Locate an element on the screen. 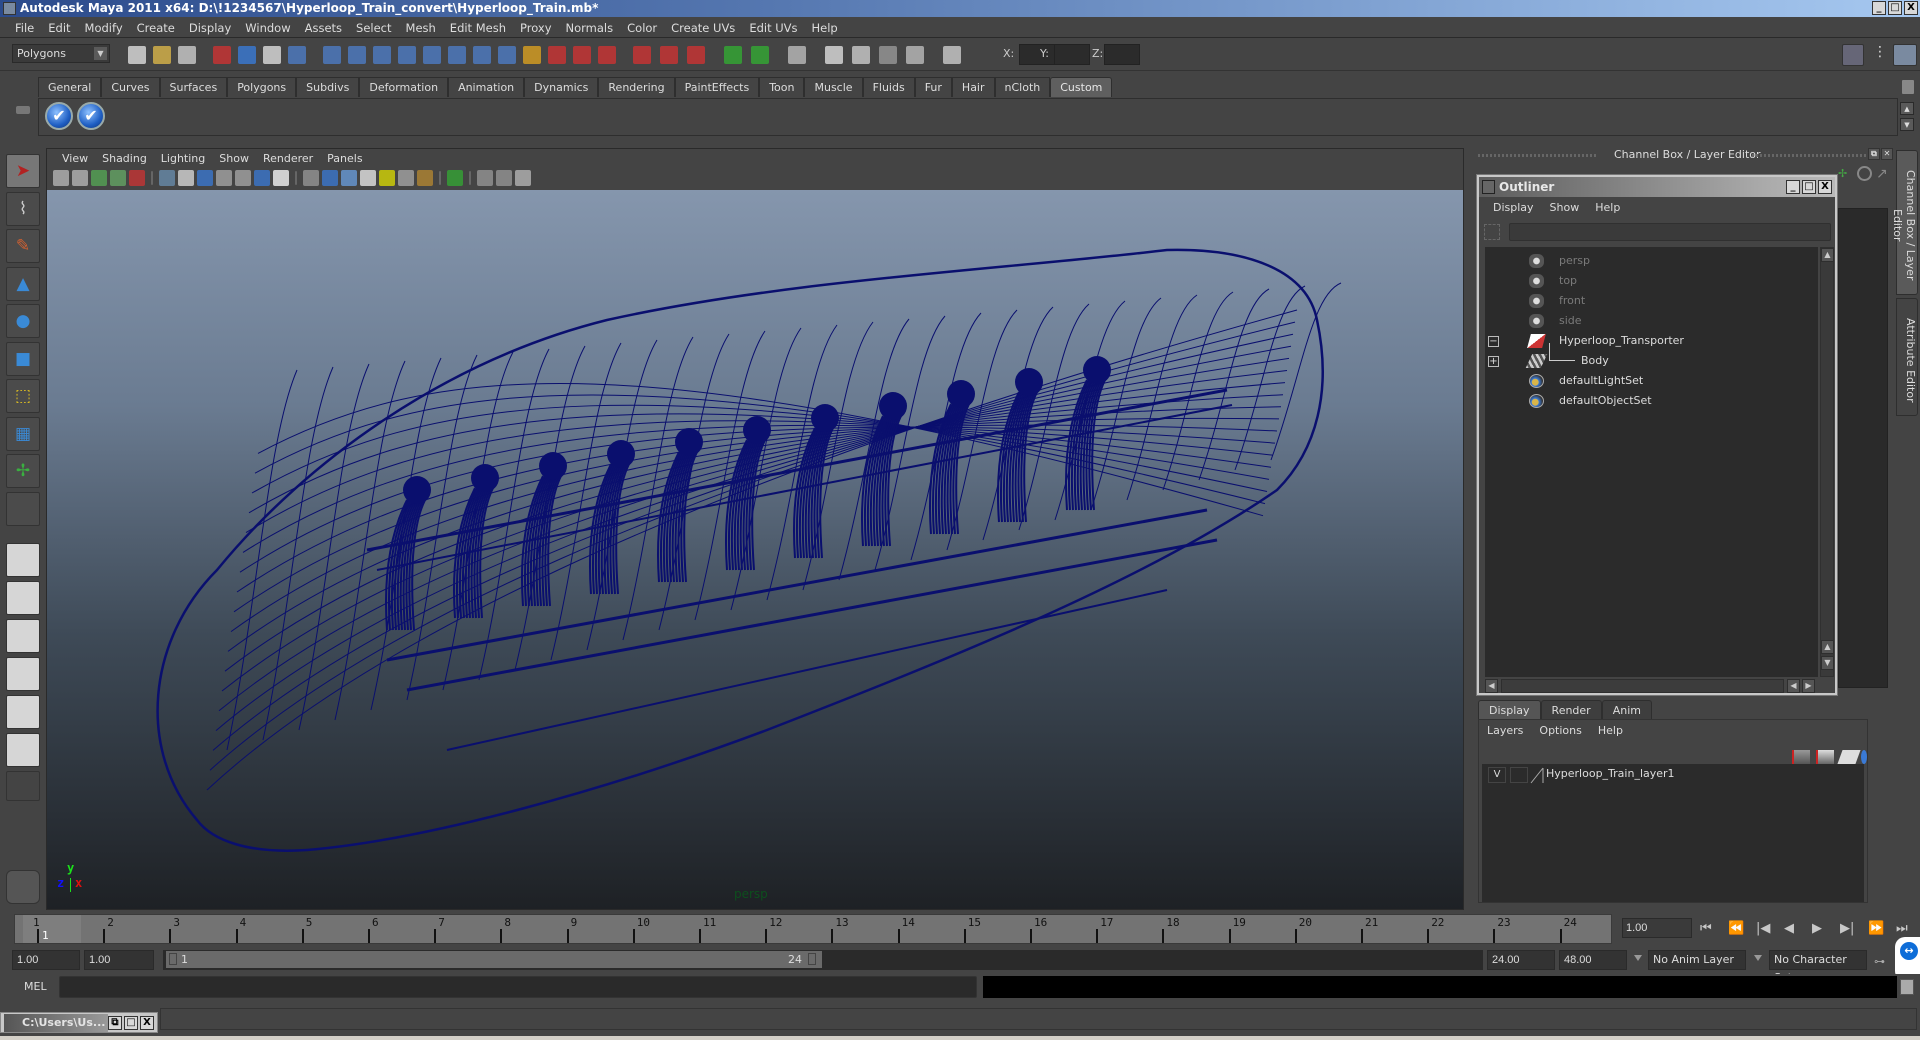  menu-color: Color is located at coordinates (642, 28).